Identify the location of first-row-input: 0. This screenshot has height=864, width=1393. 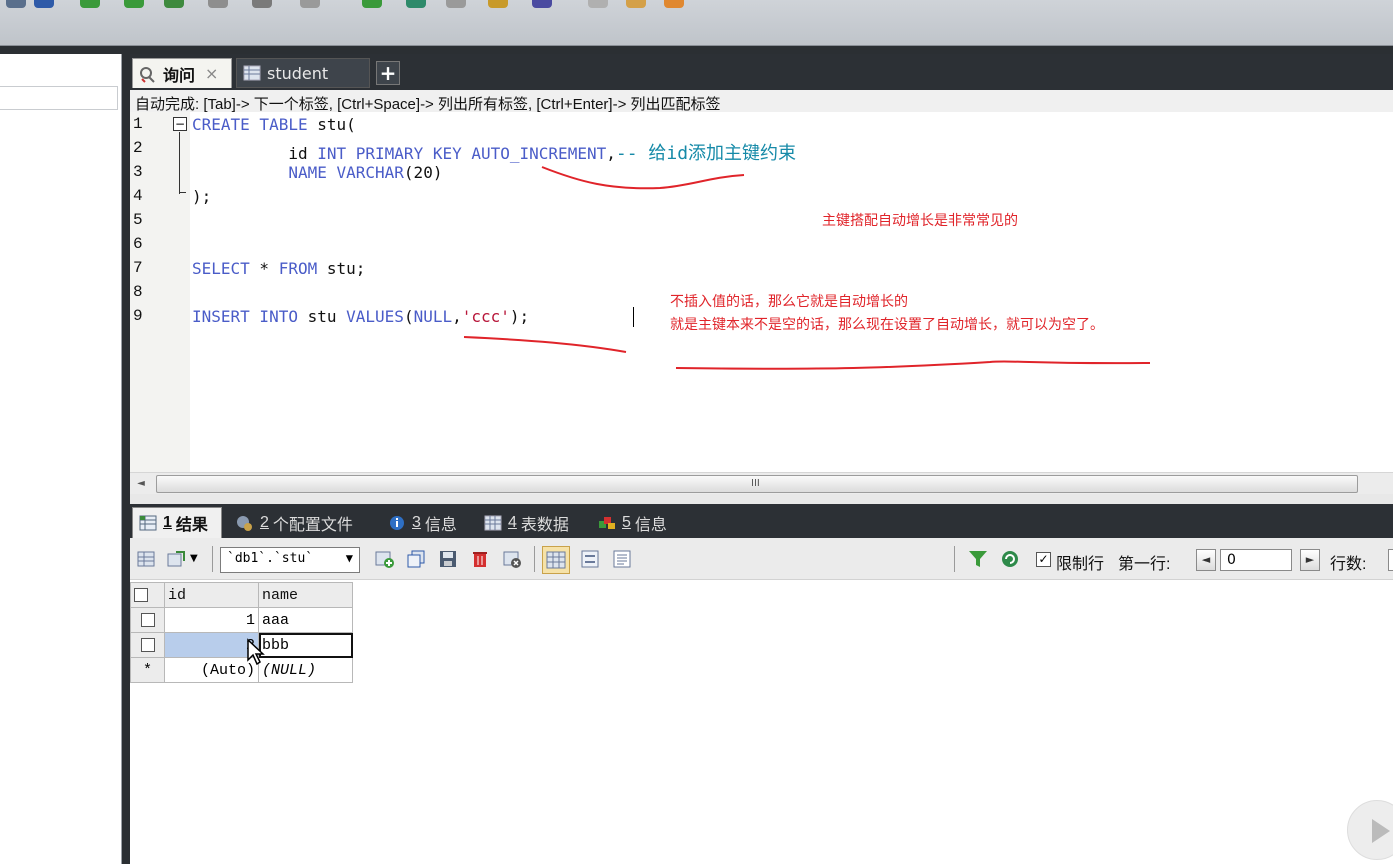
(1256, 560).